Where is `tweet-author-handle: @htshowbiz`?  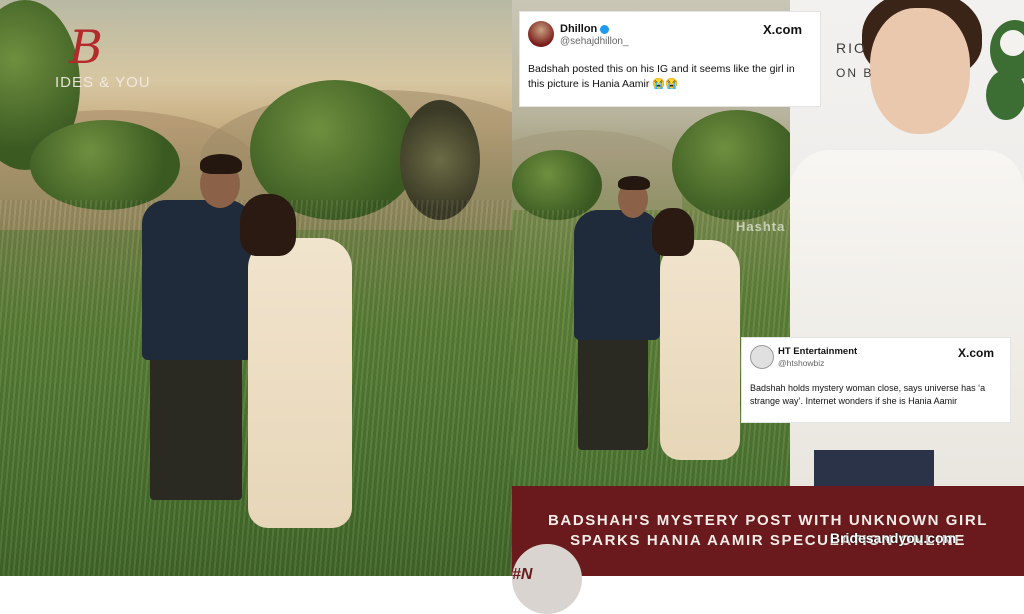
tweet-author-handle: @htshowbiz is located at coordinates (801, 363).